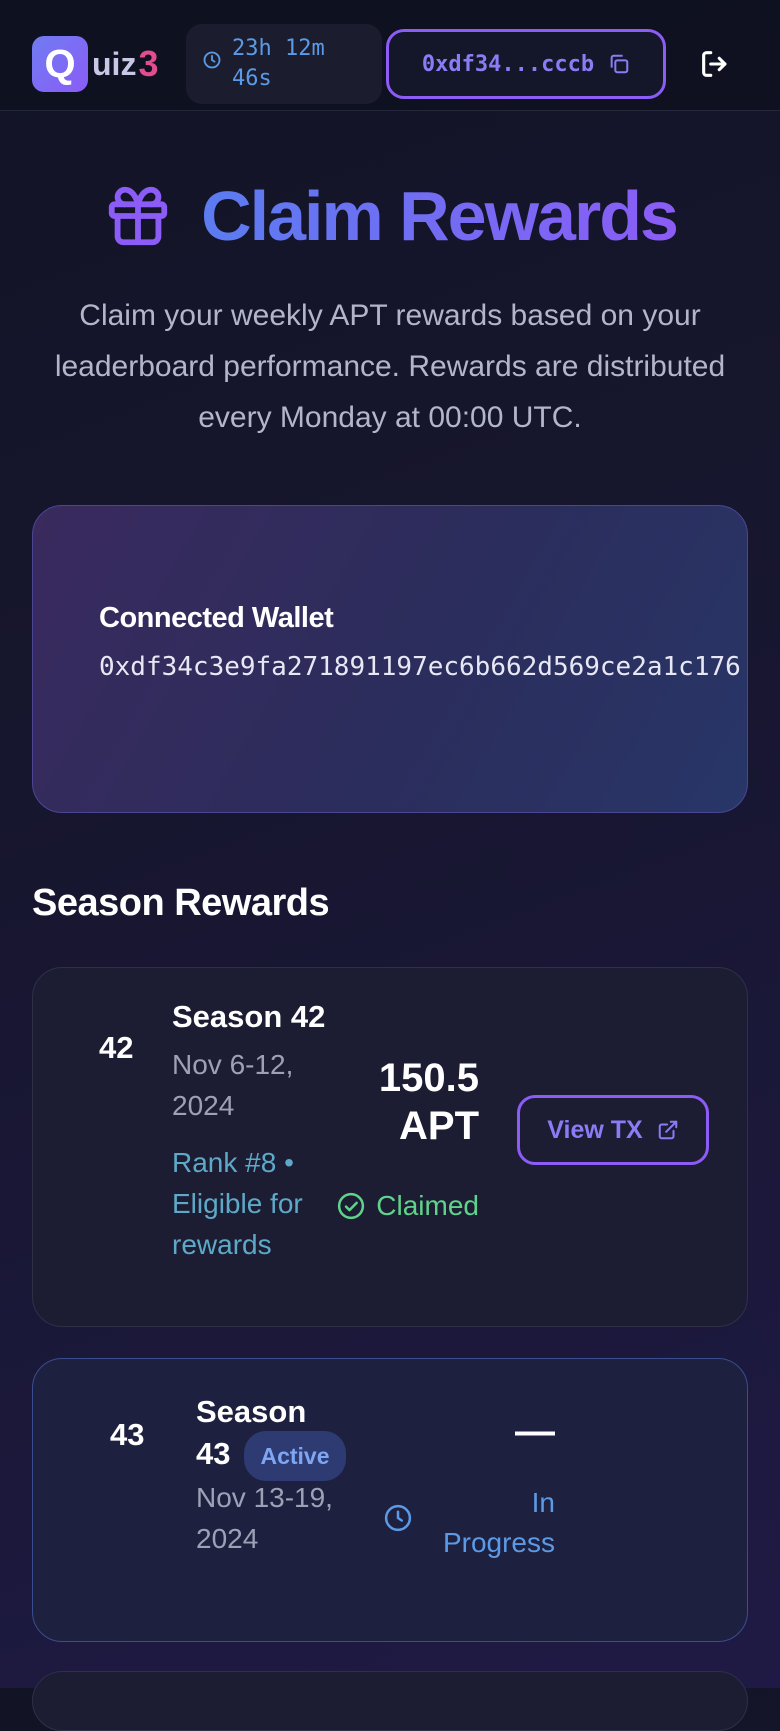 The height and width of the screenshot is (1731, 780). I want to click on status-line: Progress, so click(498, 1542).